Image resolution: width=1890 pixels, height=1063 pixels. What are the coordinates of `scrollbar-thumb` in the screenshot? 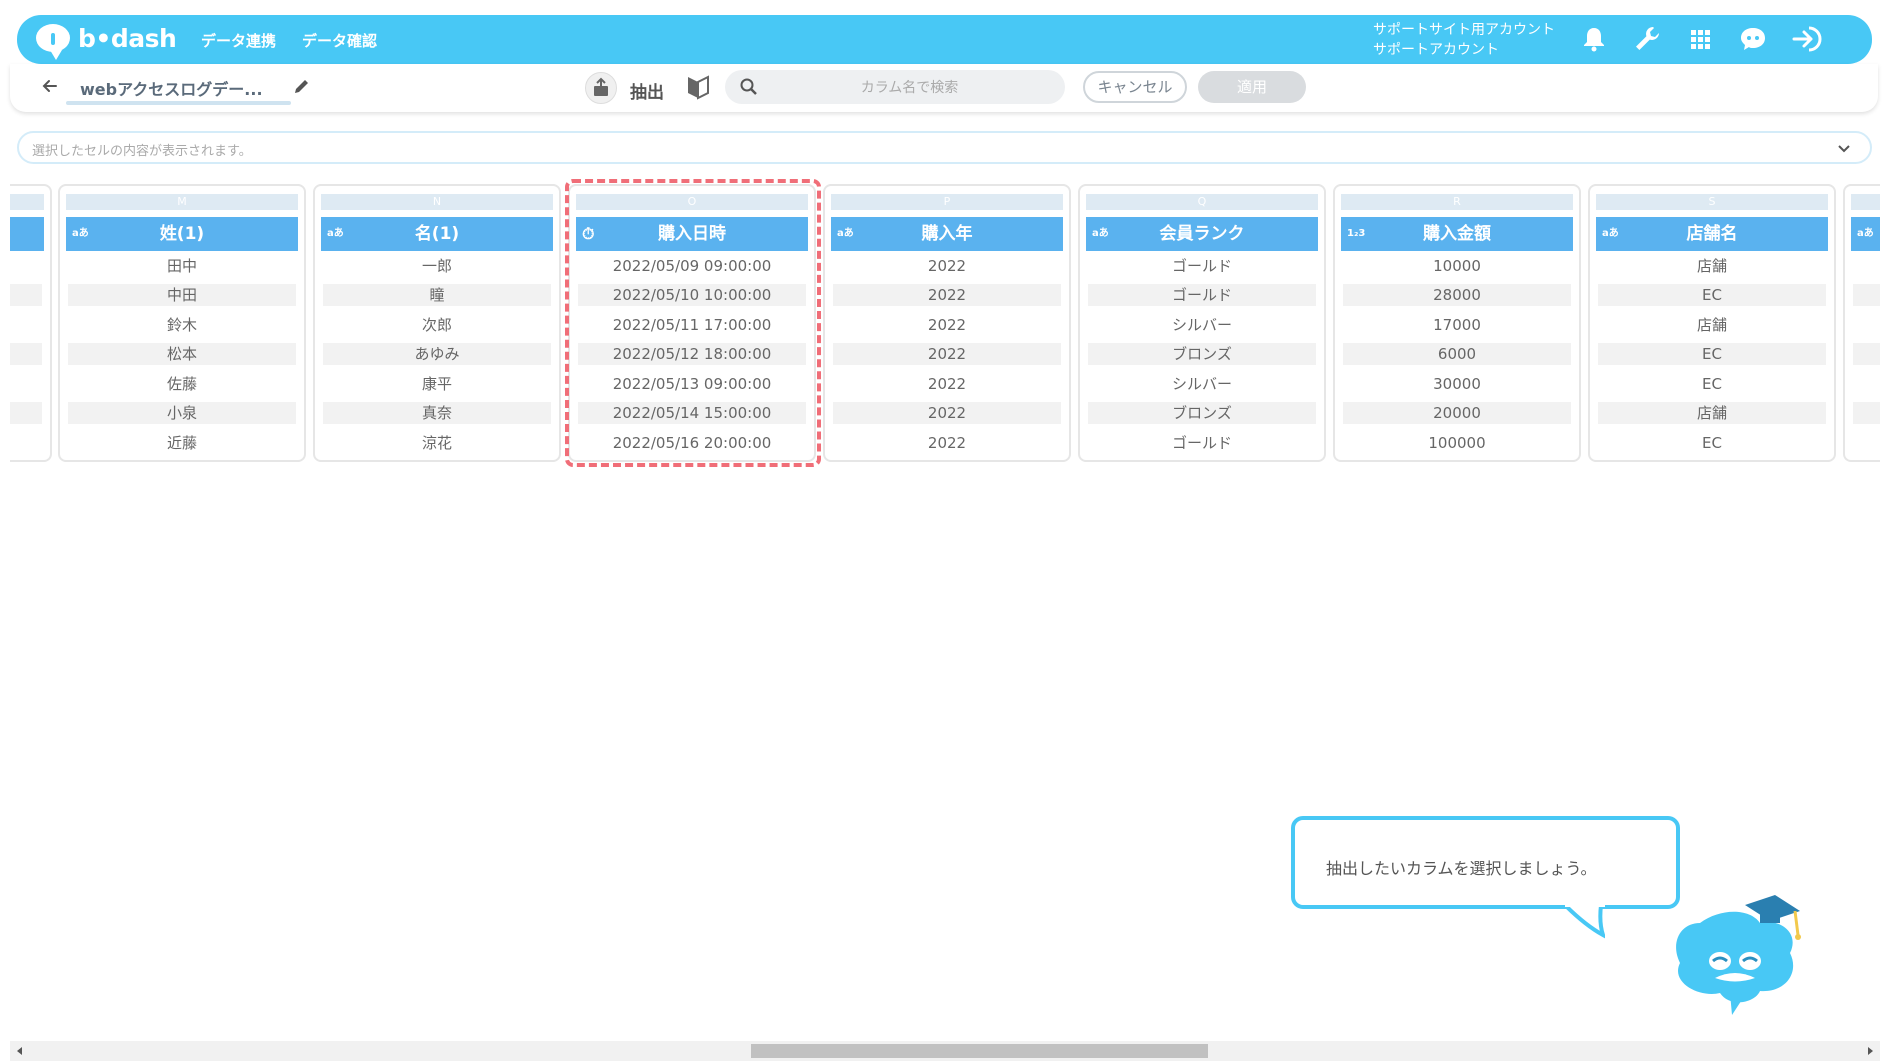 It's located at (979, 1051).